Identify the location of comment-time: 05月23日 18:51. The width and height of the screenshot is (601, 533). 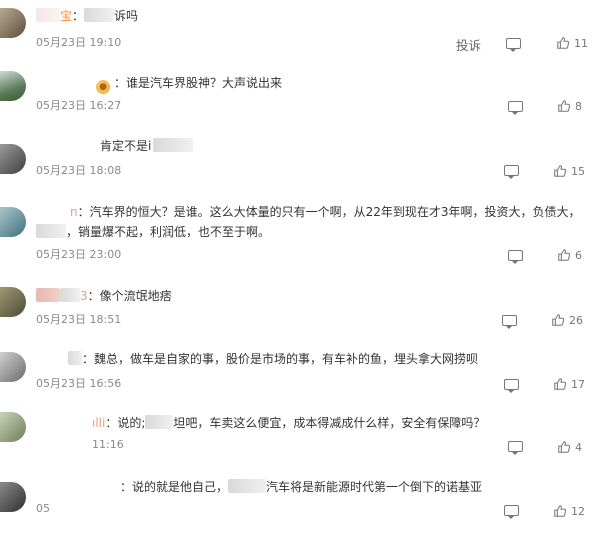
(79, 319).